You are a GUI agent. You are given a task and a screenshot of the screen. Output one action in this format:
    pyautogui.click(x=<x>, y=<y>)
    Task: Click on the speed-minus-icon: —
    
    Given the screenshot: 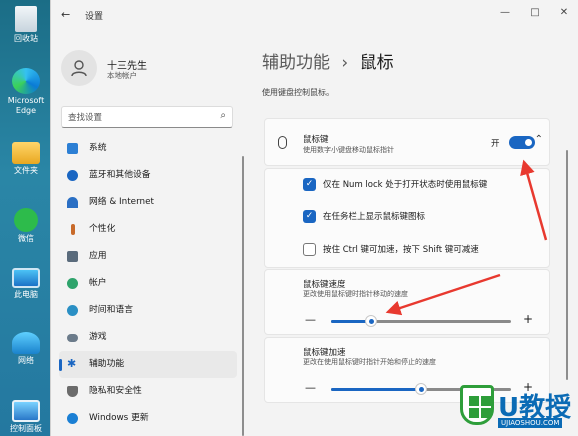 What is the action you would take?
    pyautogui.click(x=310, y=319)
    